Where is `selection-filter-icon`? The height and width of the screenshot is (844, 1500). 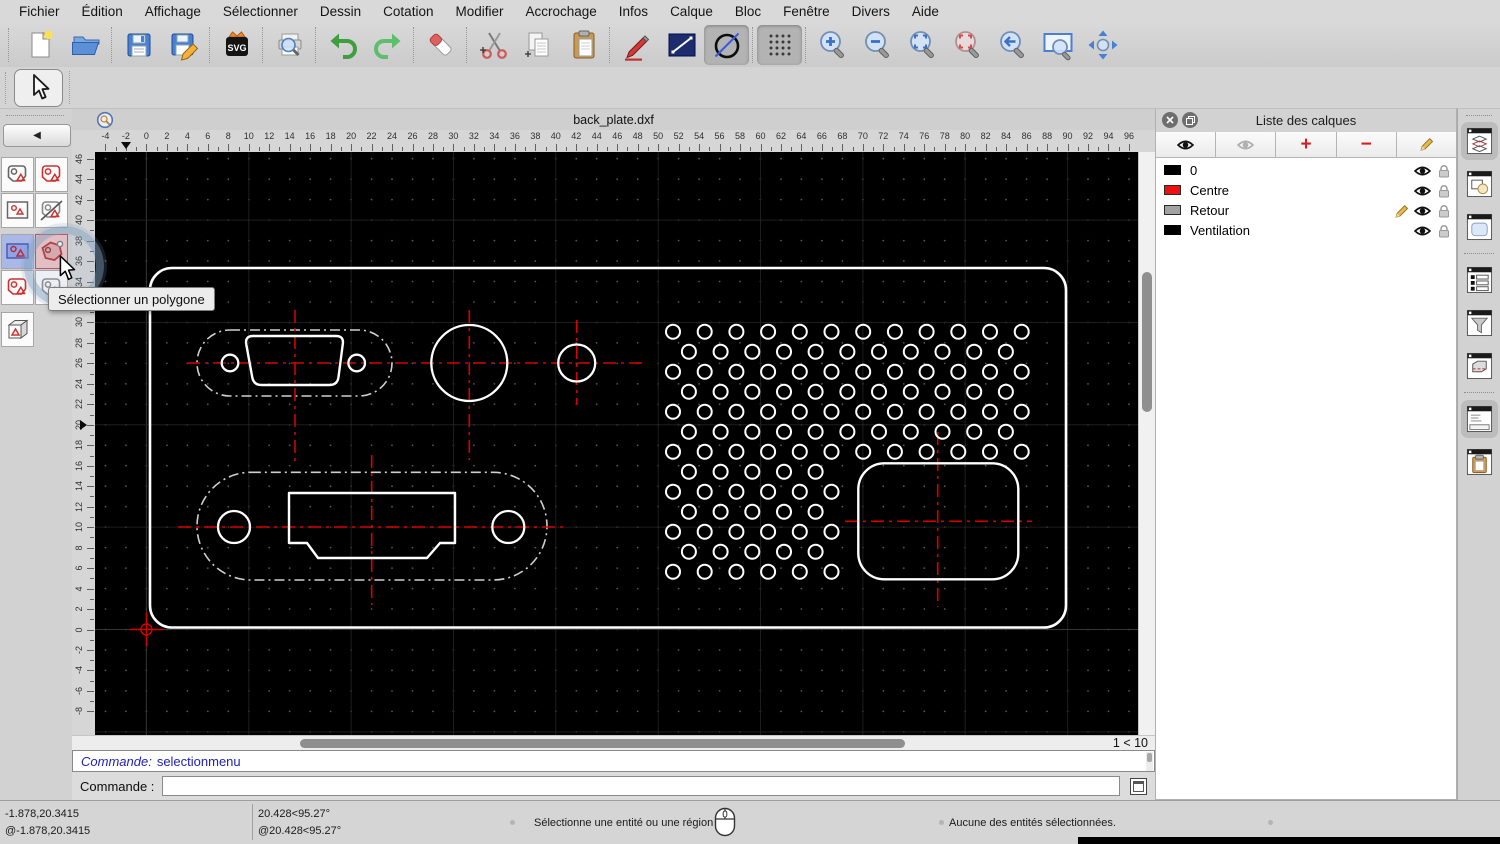
selection-filter-icon is located at coordinates (1479, 323).